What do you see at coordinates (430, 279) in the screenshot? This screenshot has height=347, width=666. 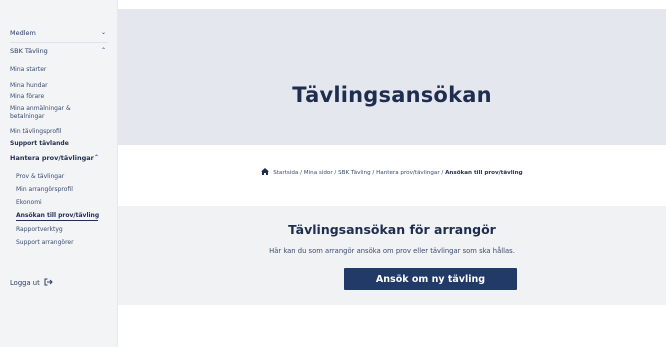 I see `apply-new-competition-button: Ansök om ny tävling` at bounding box center [430, 279].